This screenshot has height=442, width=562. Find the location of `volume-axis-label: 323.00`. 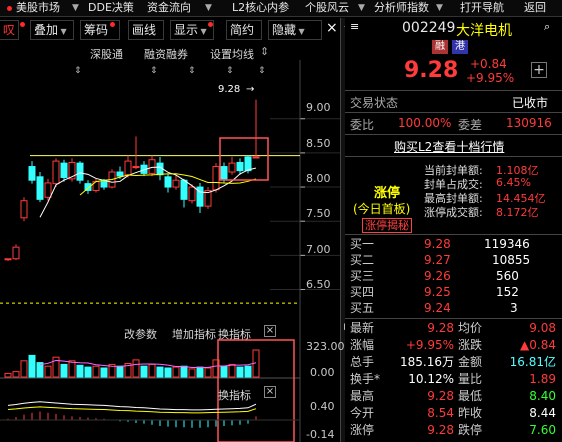

volume-axis-label: 323.00 is located at coordinates (325, 346).